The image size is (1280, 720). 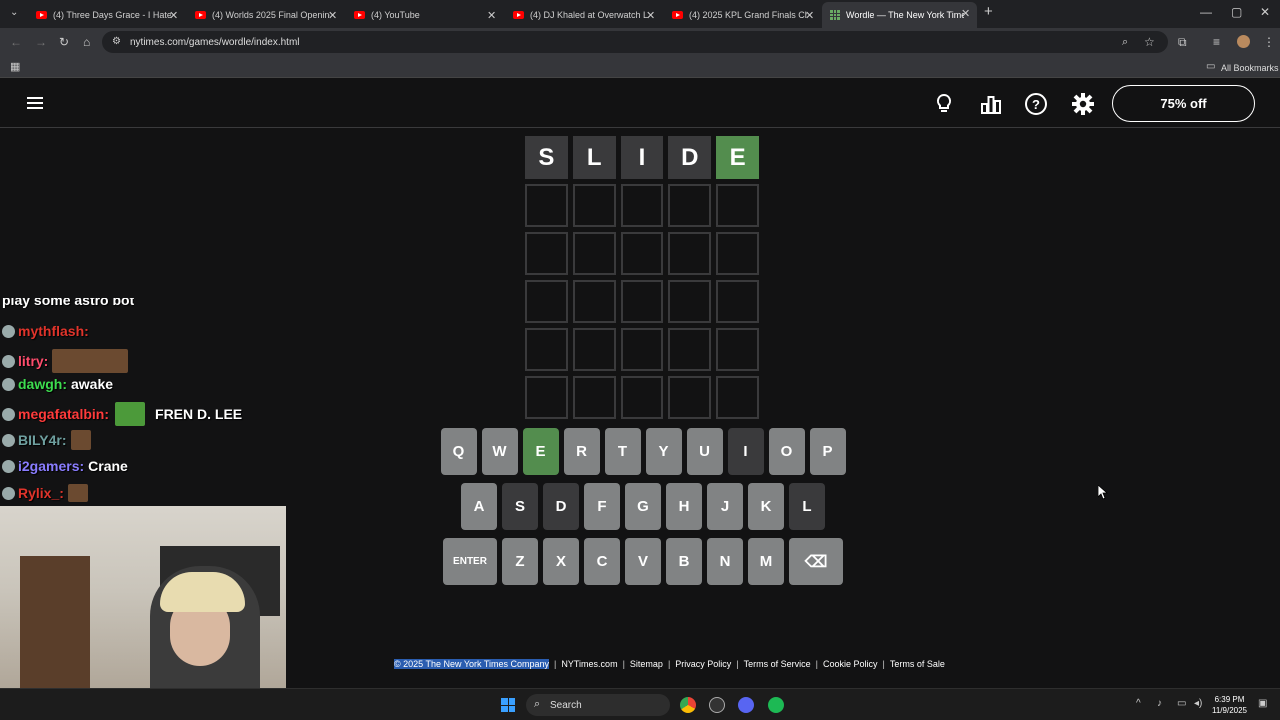 I want to click on tab-title: Wordle — The New York Times, so click(x=905, y=15).